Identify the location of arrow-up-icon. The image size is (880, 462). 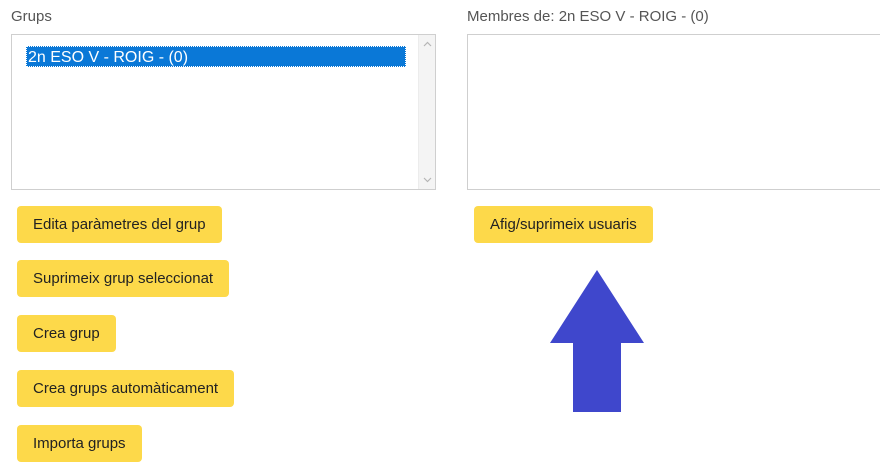
(597, 341).